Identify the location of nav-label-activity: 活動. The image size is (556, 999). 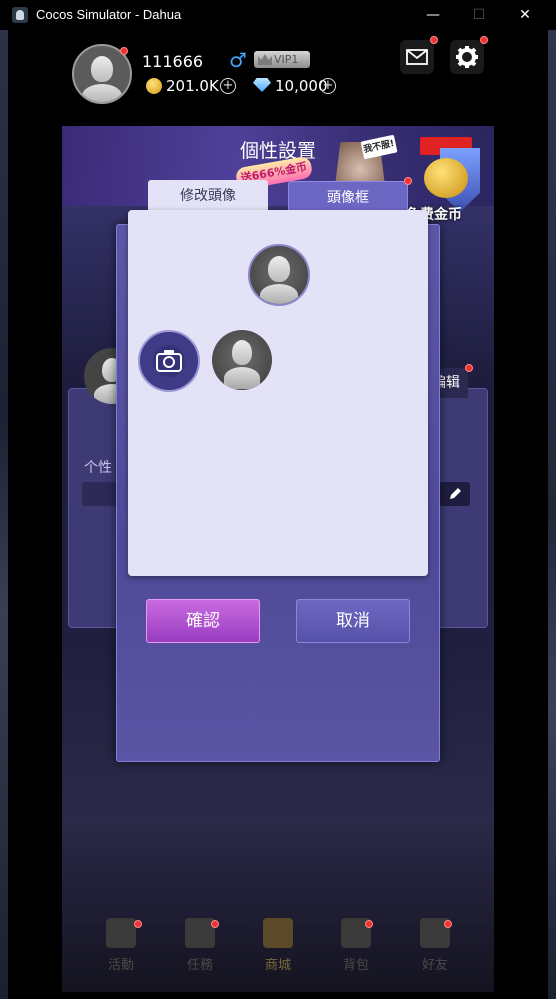
(120, 965).